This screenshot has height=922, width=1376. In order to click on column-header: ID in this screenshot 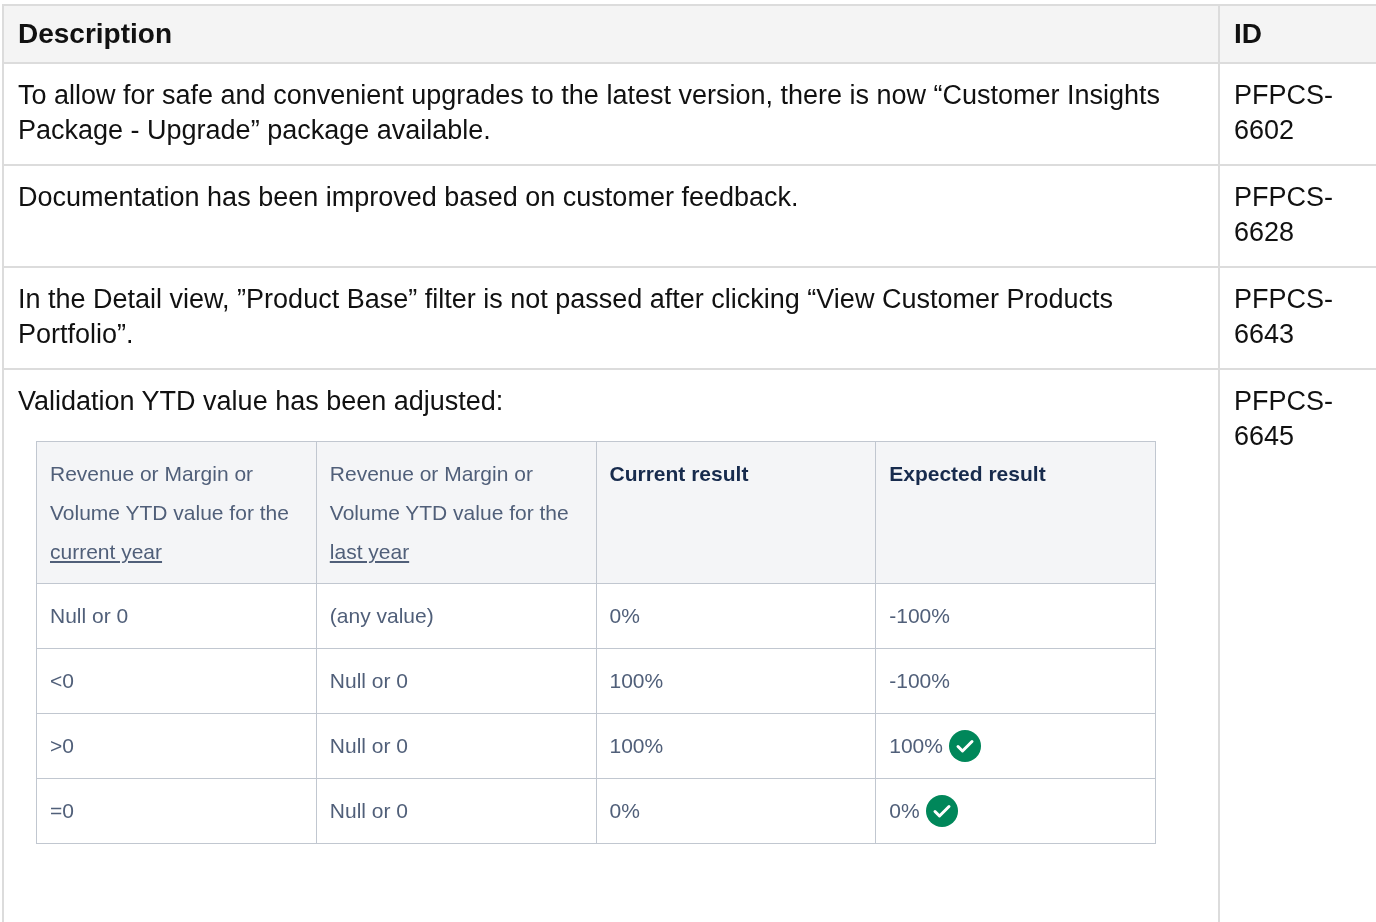, I will do `click(1298, 35)`.